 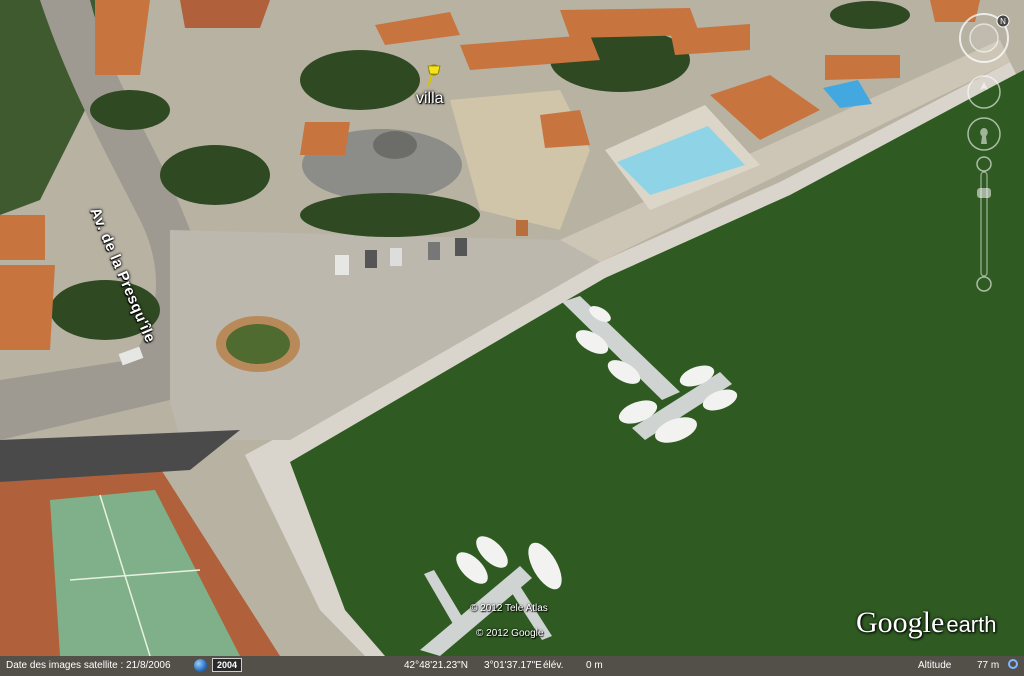 What do you see at coordinates (984, 134) in the screenshot?
I see `move-joystick` at bounding box center [984, 134].